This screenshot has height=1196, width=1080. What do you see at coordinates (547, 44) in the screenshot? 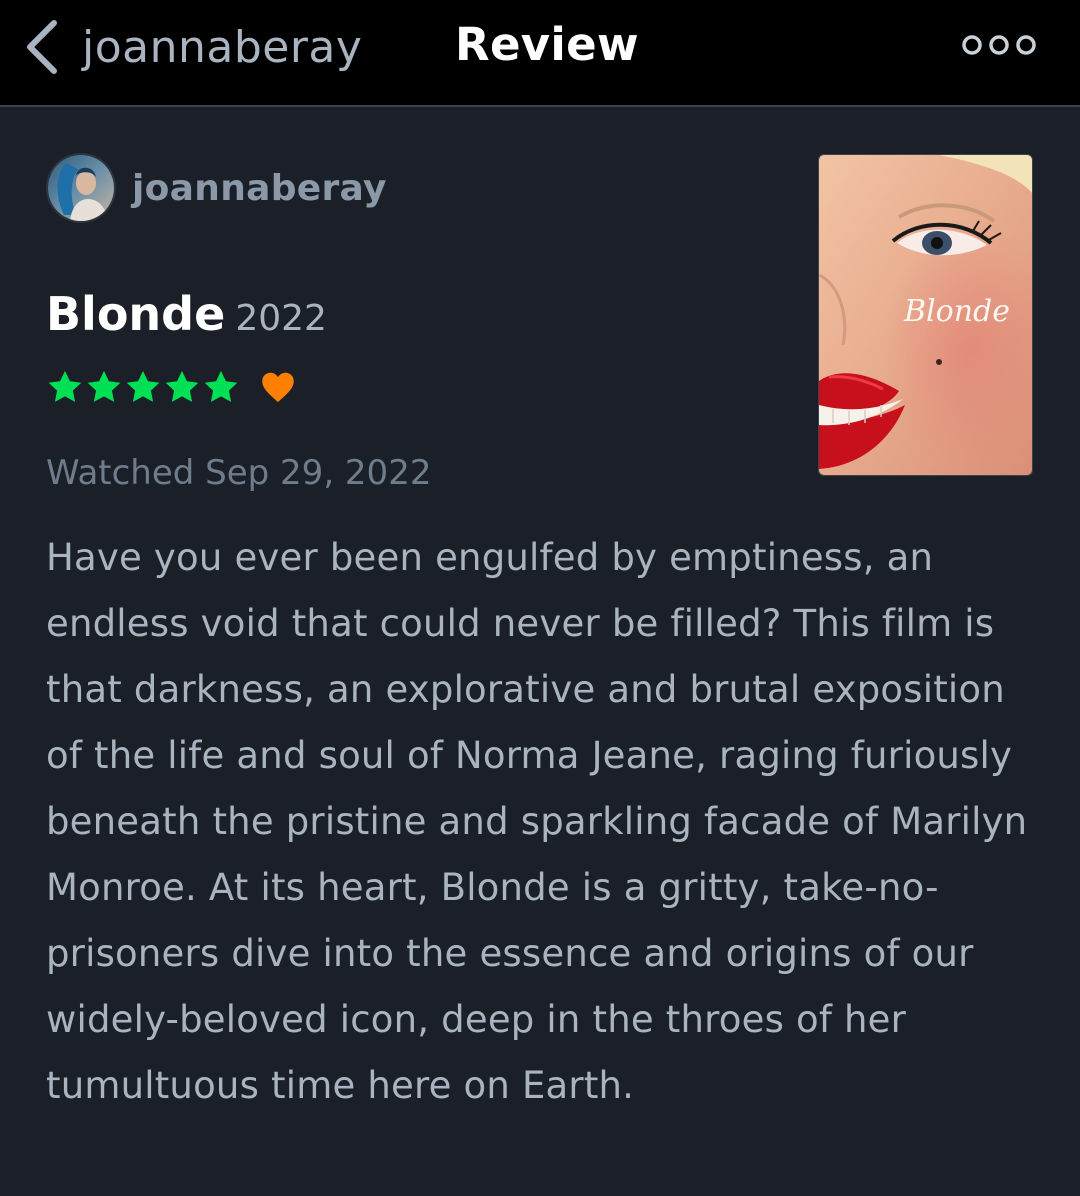
I see `page-title: Review` at bounding box center [547, 44].